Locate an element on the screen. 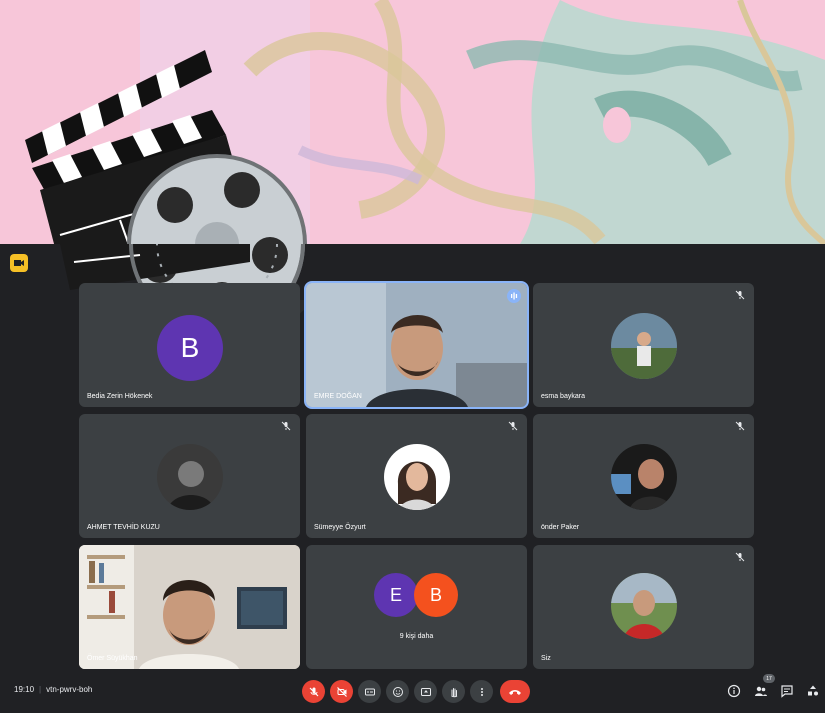  mic-toggle-button is located at coordinates (313, 691).